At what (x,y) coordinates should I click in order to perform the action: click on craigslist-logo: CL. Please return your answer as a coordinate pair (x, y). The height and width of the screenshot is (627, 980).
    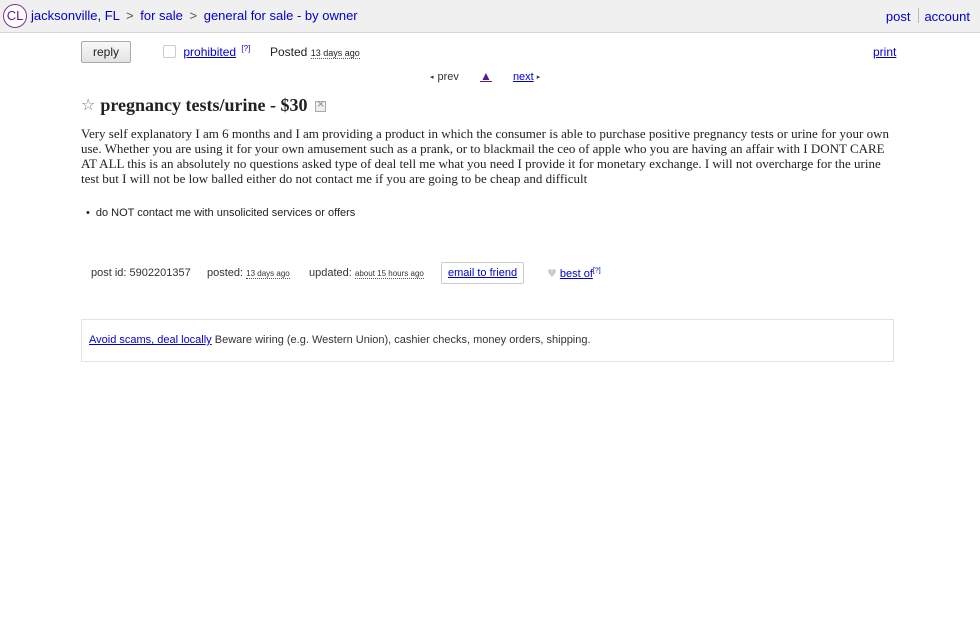
    Looking at the image, I should click on (15, 16).